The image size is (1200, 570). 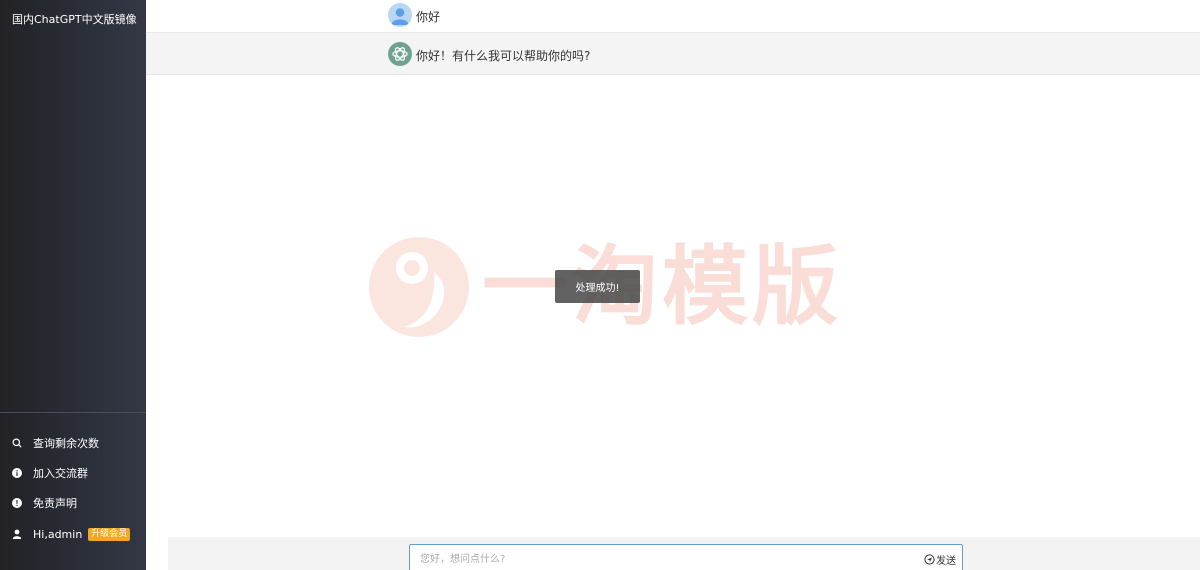 I want to click on sidebar-divider, so click(x=73, y=412).